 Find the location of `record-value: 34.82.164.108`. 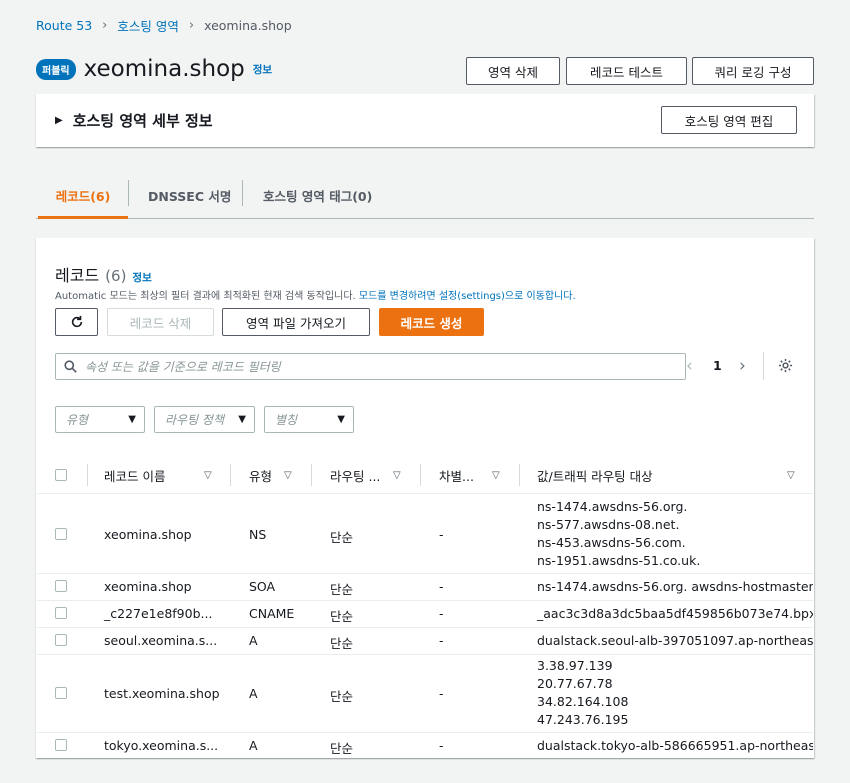

record-value: 34.82.164.108 is located at coordinates (583, 701).